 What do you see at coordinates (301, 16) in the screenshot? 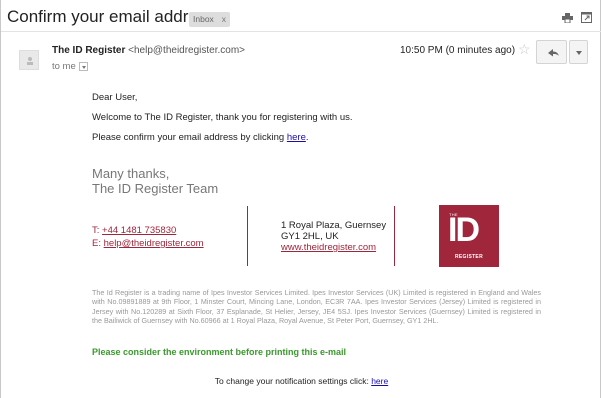
I see `subject-bar: Confirm your email address Inbox x` at bounding box center [301, 16].